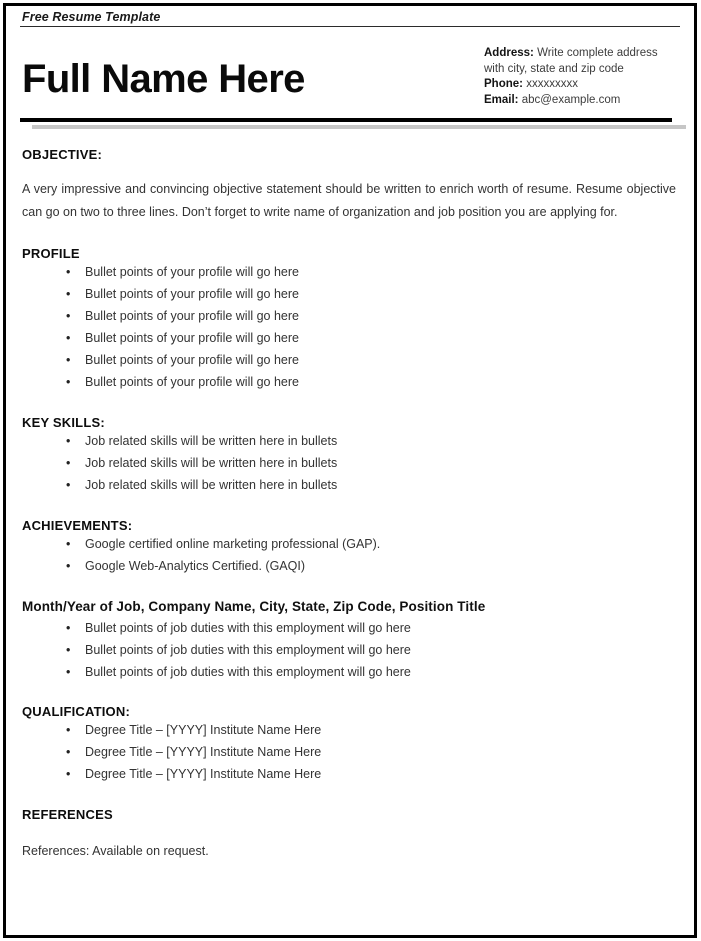 Image resolution: width=701 pixels, height=941 pixels. I want to click on header-divider-dark, so click(346, 120).